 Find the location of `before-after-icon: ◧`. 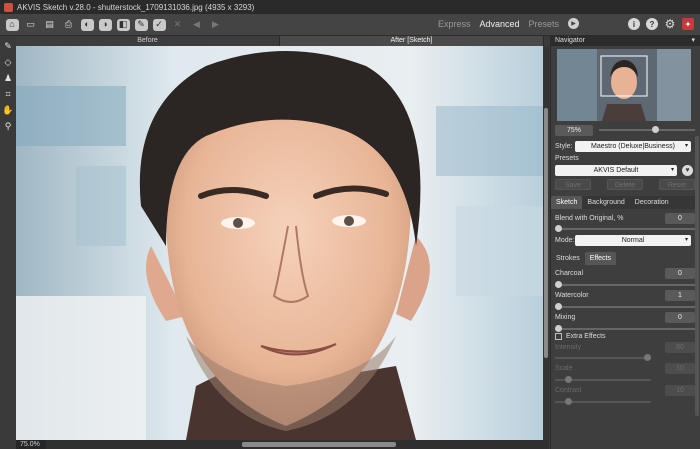

before-after-icon: ◧ is located at coordinates (123, 24).